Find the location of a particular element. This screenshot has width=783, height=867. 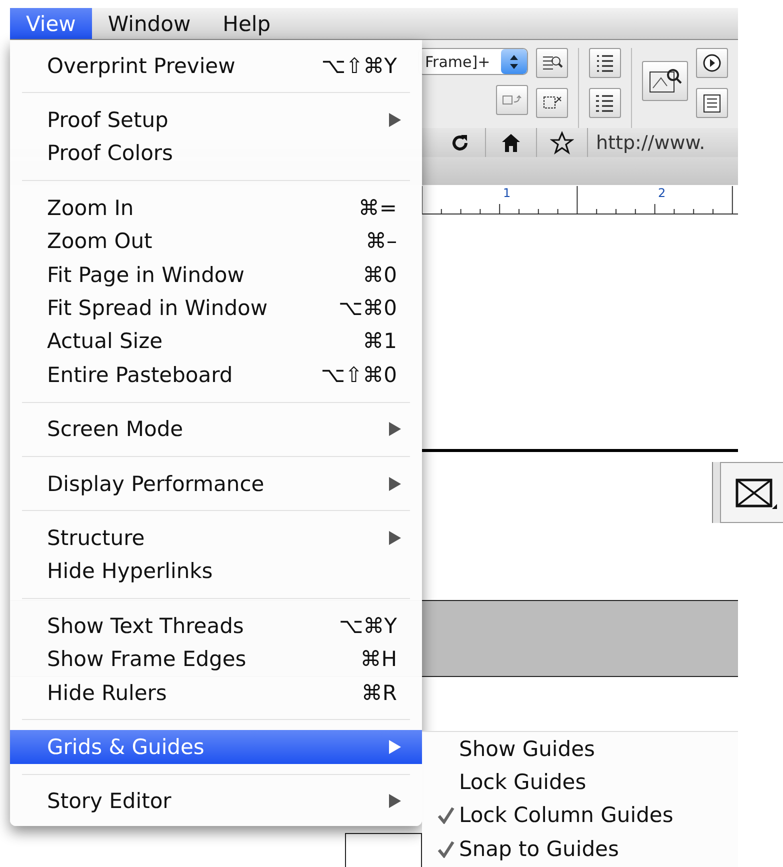

shortcut-text: ⌘= is located at coordinates (378, 208).